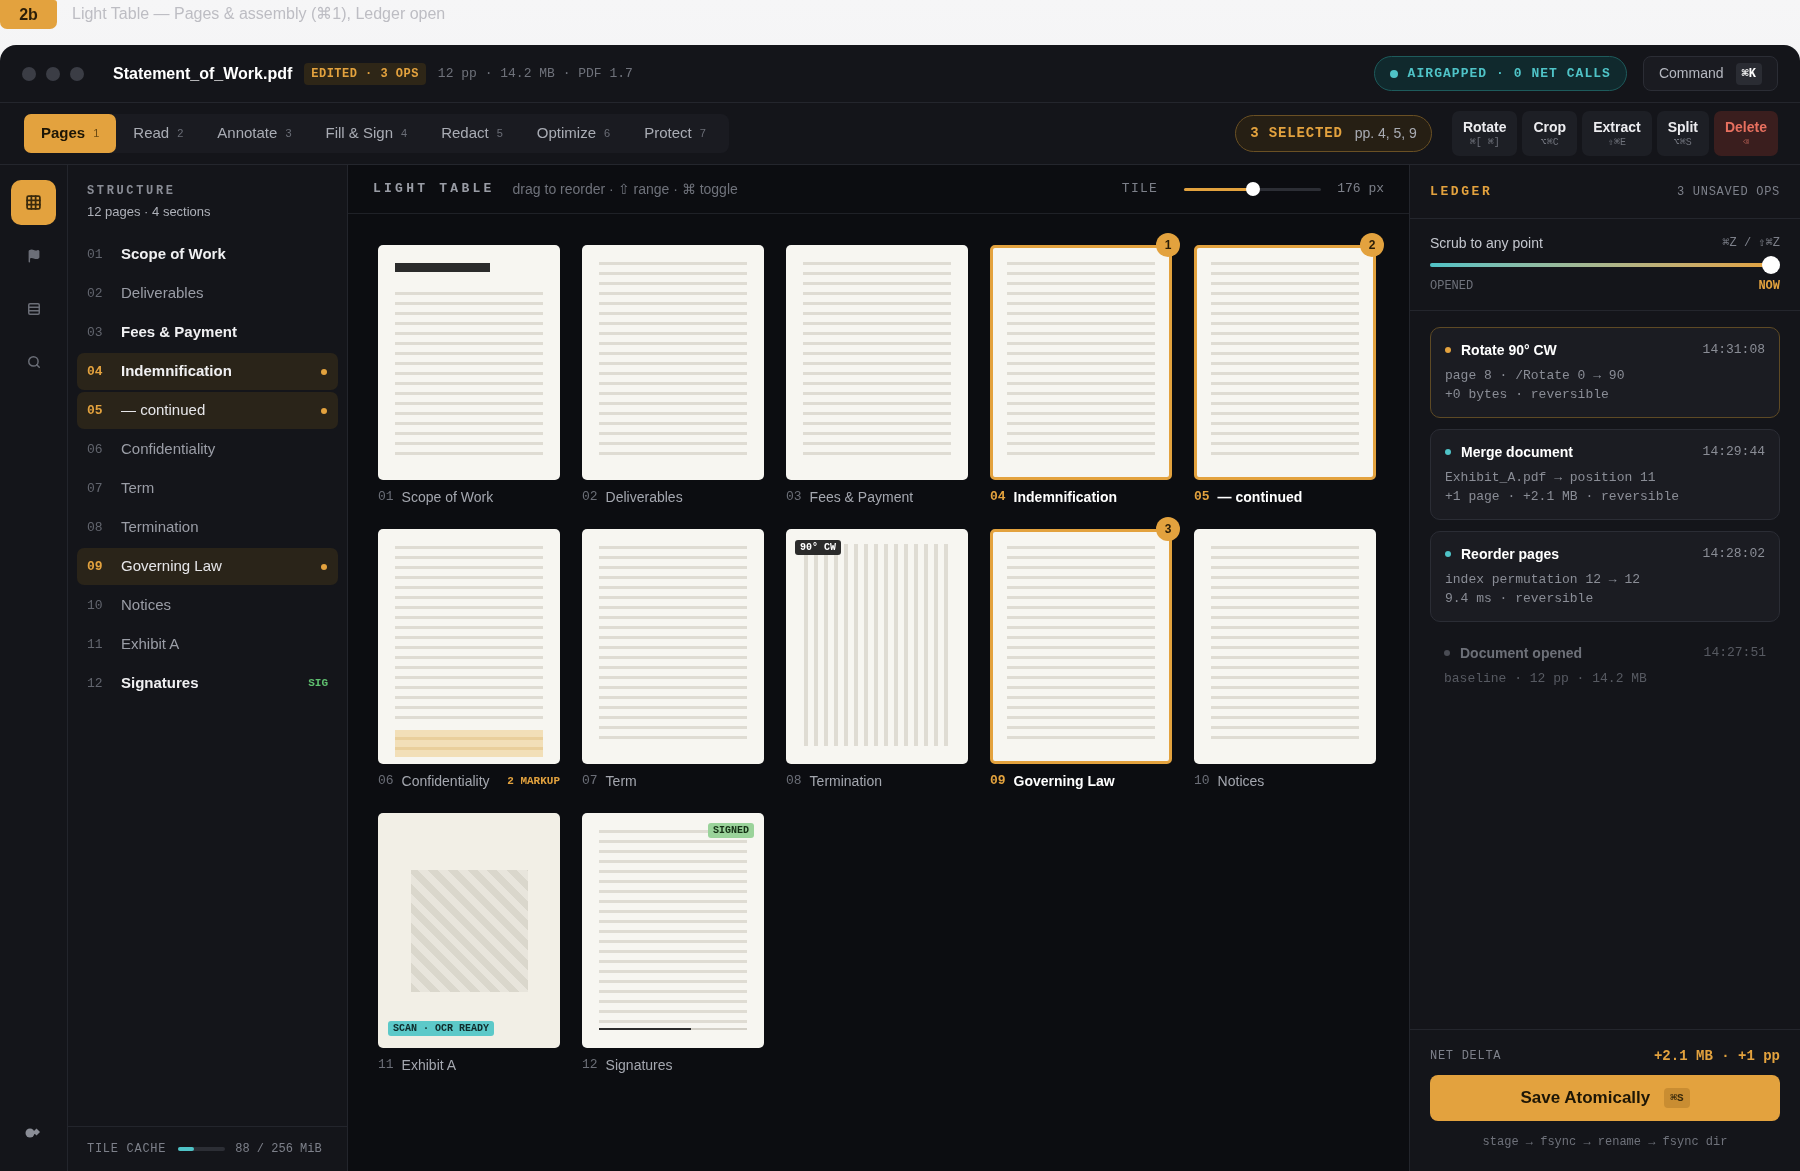  What do you see at coordinates (590, 497) in the screenshot?
I see `page-number: 02` at bounding box center [590, 497].